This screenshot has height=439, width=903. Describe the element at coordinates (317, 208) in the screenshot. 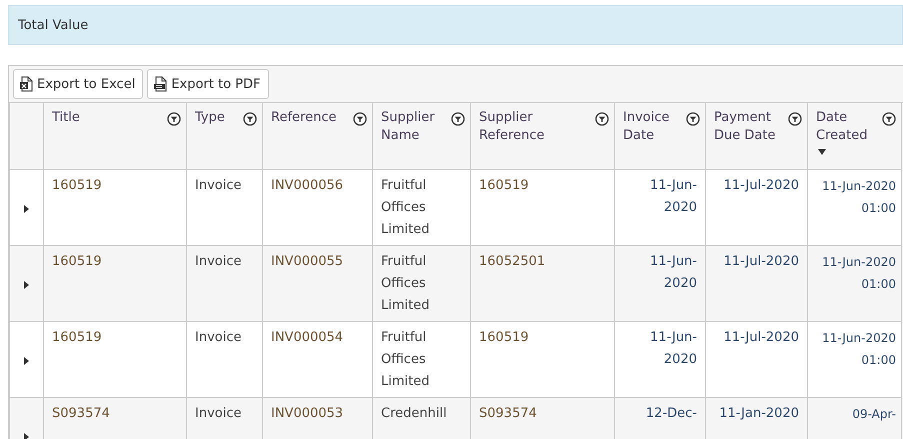

I see `table-cell: INV000056` at that location.